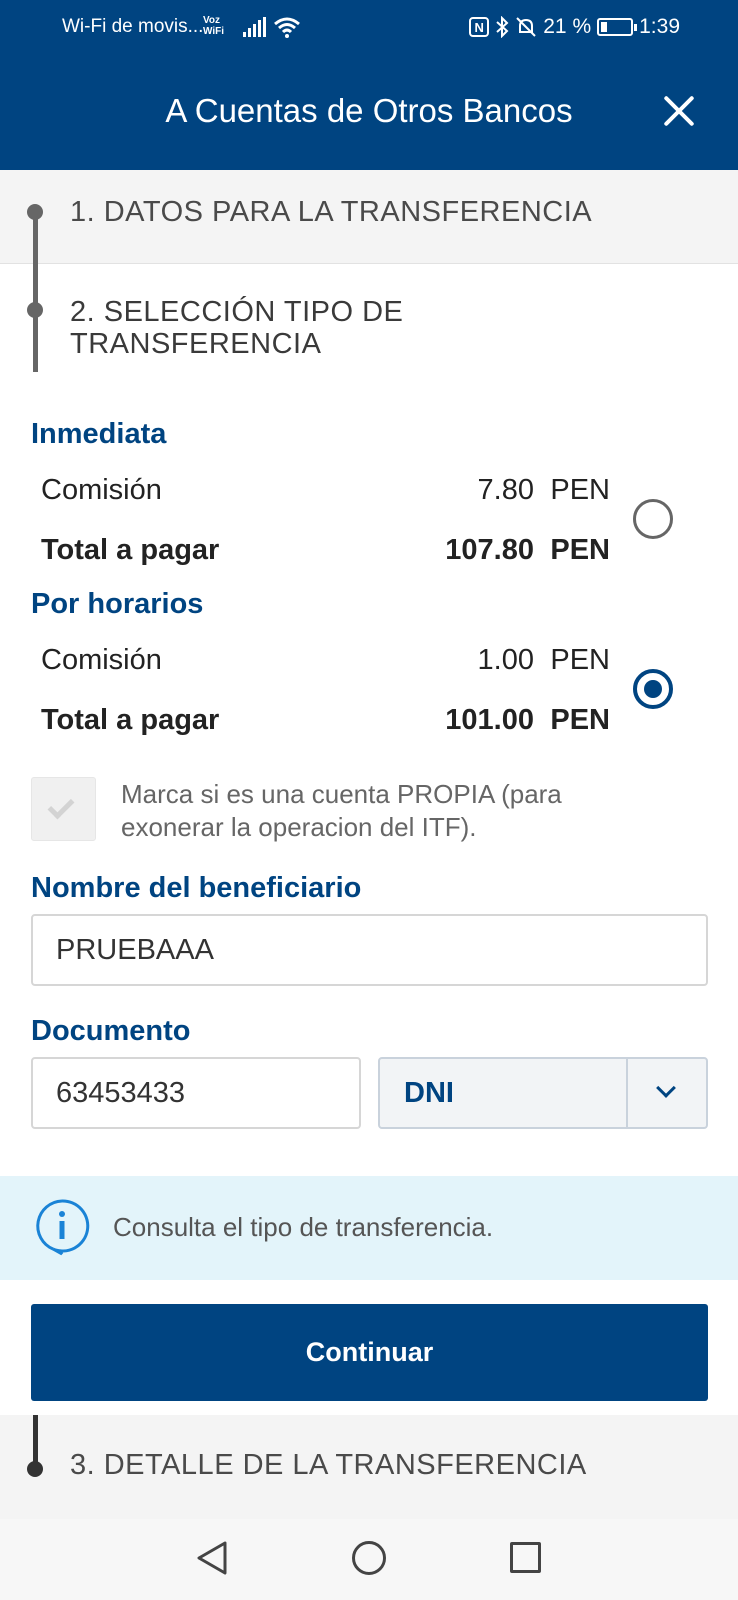 Image resolution: width=738 pixels, height=1600 pixels. What do you see at coordinates (505, 490) in the screenshot?
I see `commission-value: 7.80` at bounding box center [505, 490].